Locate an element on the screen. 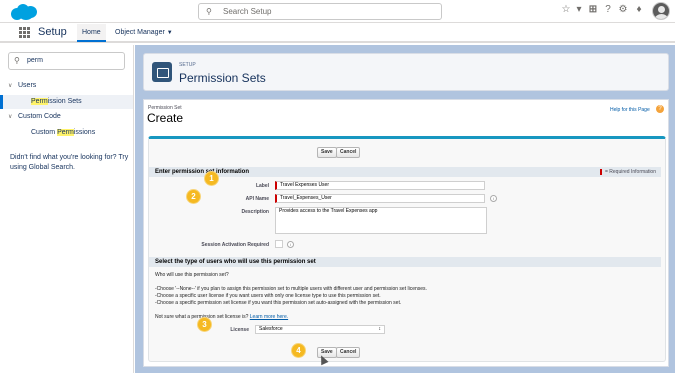 This screenshot has width=675, height=373. label-input: Travel Expenses User is located at coordinates (380, 185).